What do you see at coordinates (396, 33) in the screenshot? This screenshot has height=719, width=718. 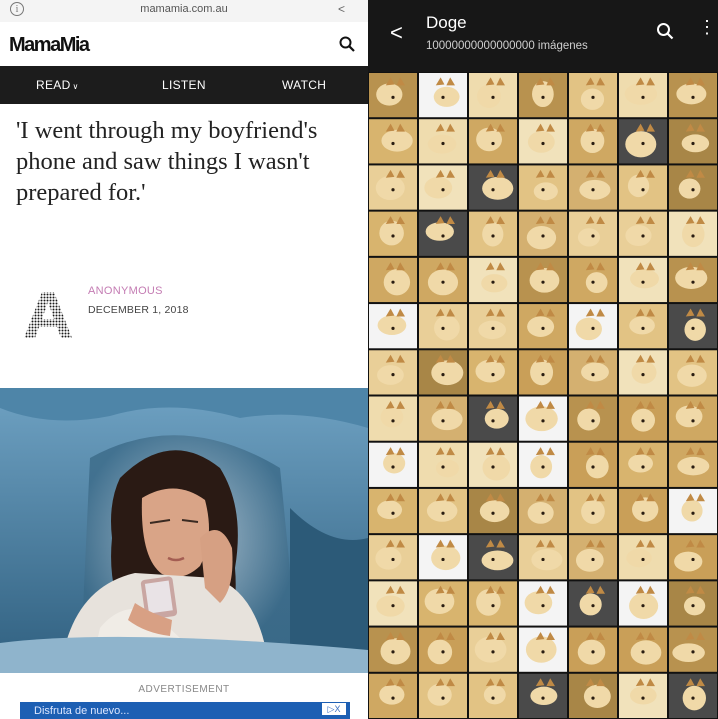 I see `back-icon: <` at bounding box center [396, 33].